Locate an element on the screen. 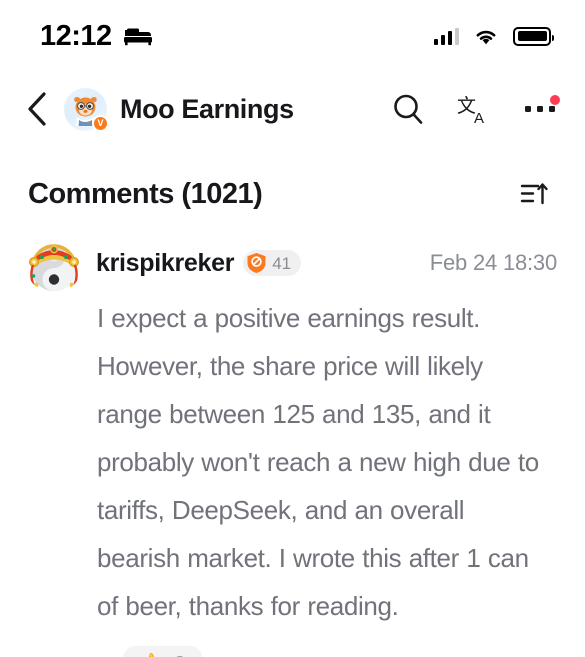 This screenshot has width=585, height=657. comment-timestamp: Feb 24 18:30 is located at coordinates (493, 262).